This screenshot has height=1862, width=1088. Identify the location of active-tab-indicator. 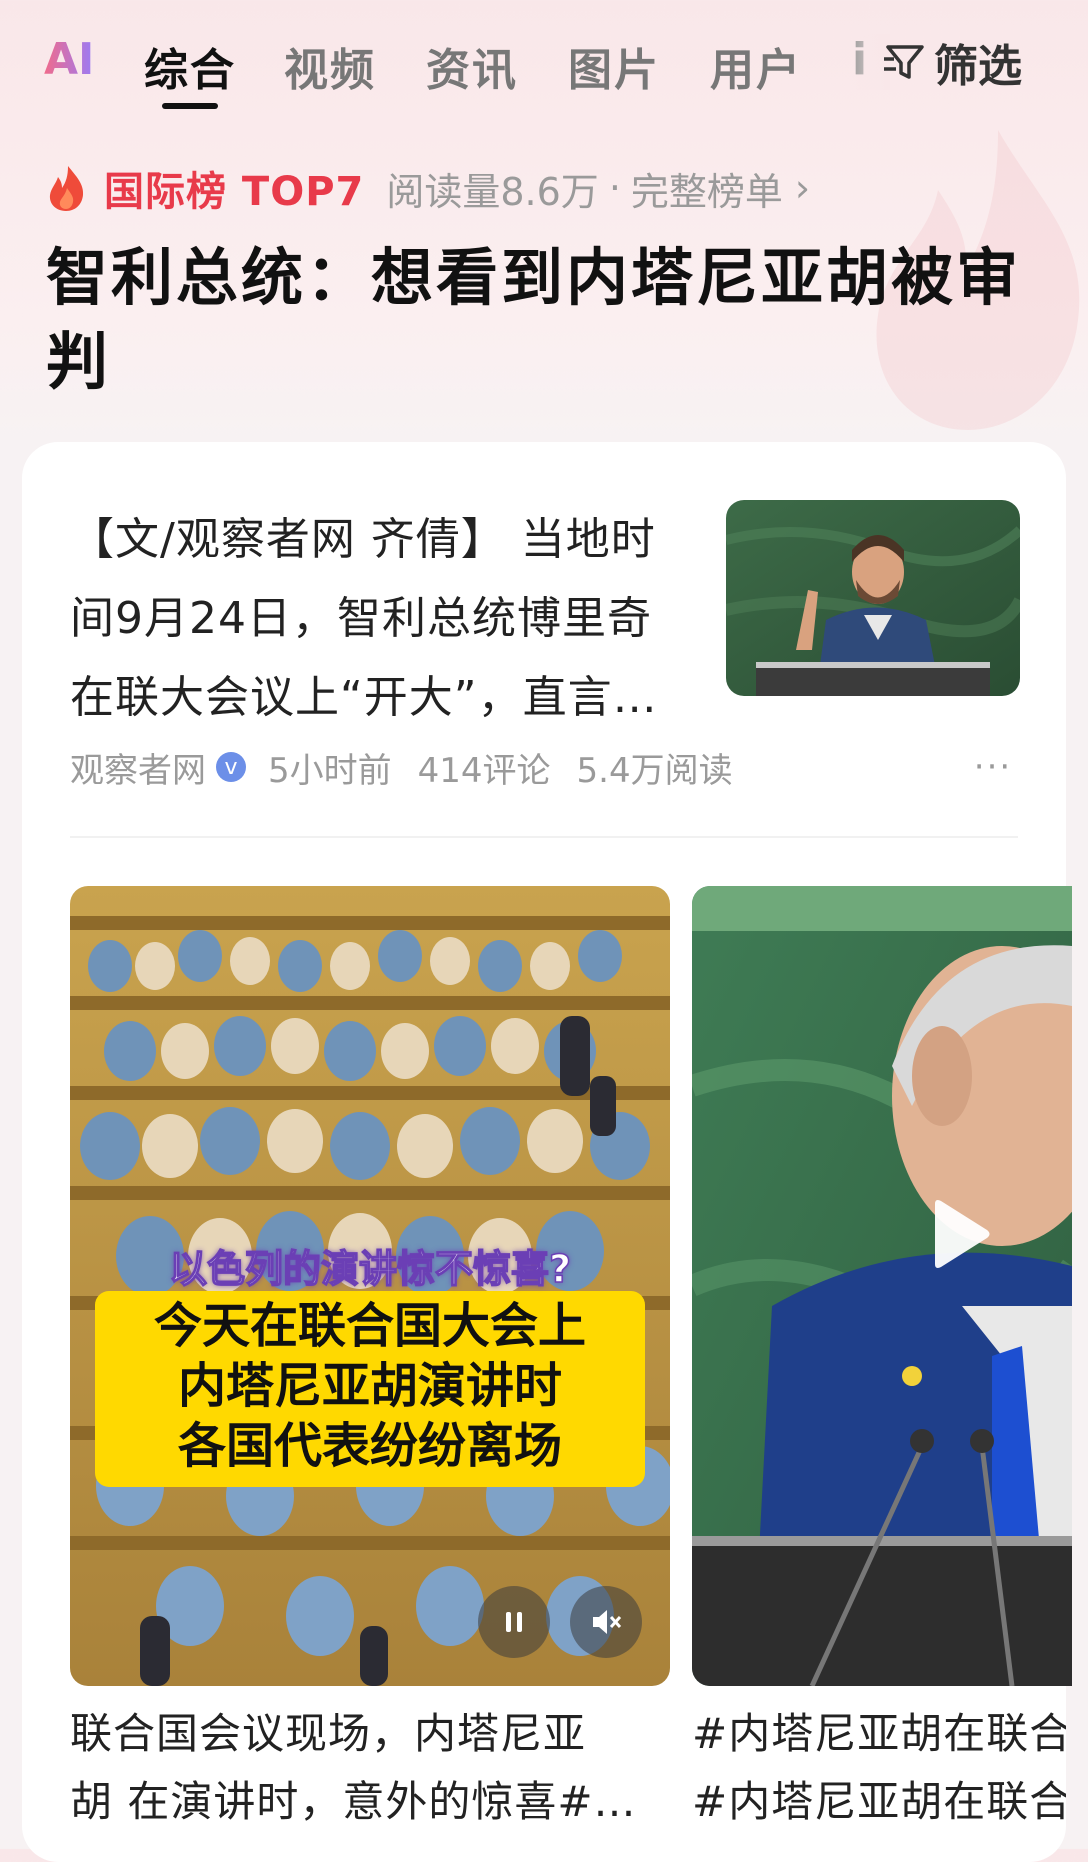
(190, 106).